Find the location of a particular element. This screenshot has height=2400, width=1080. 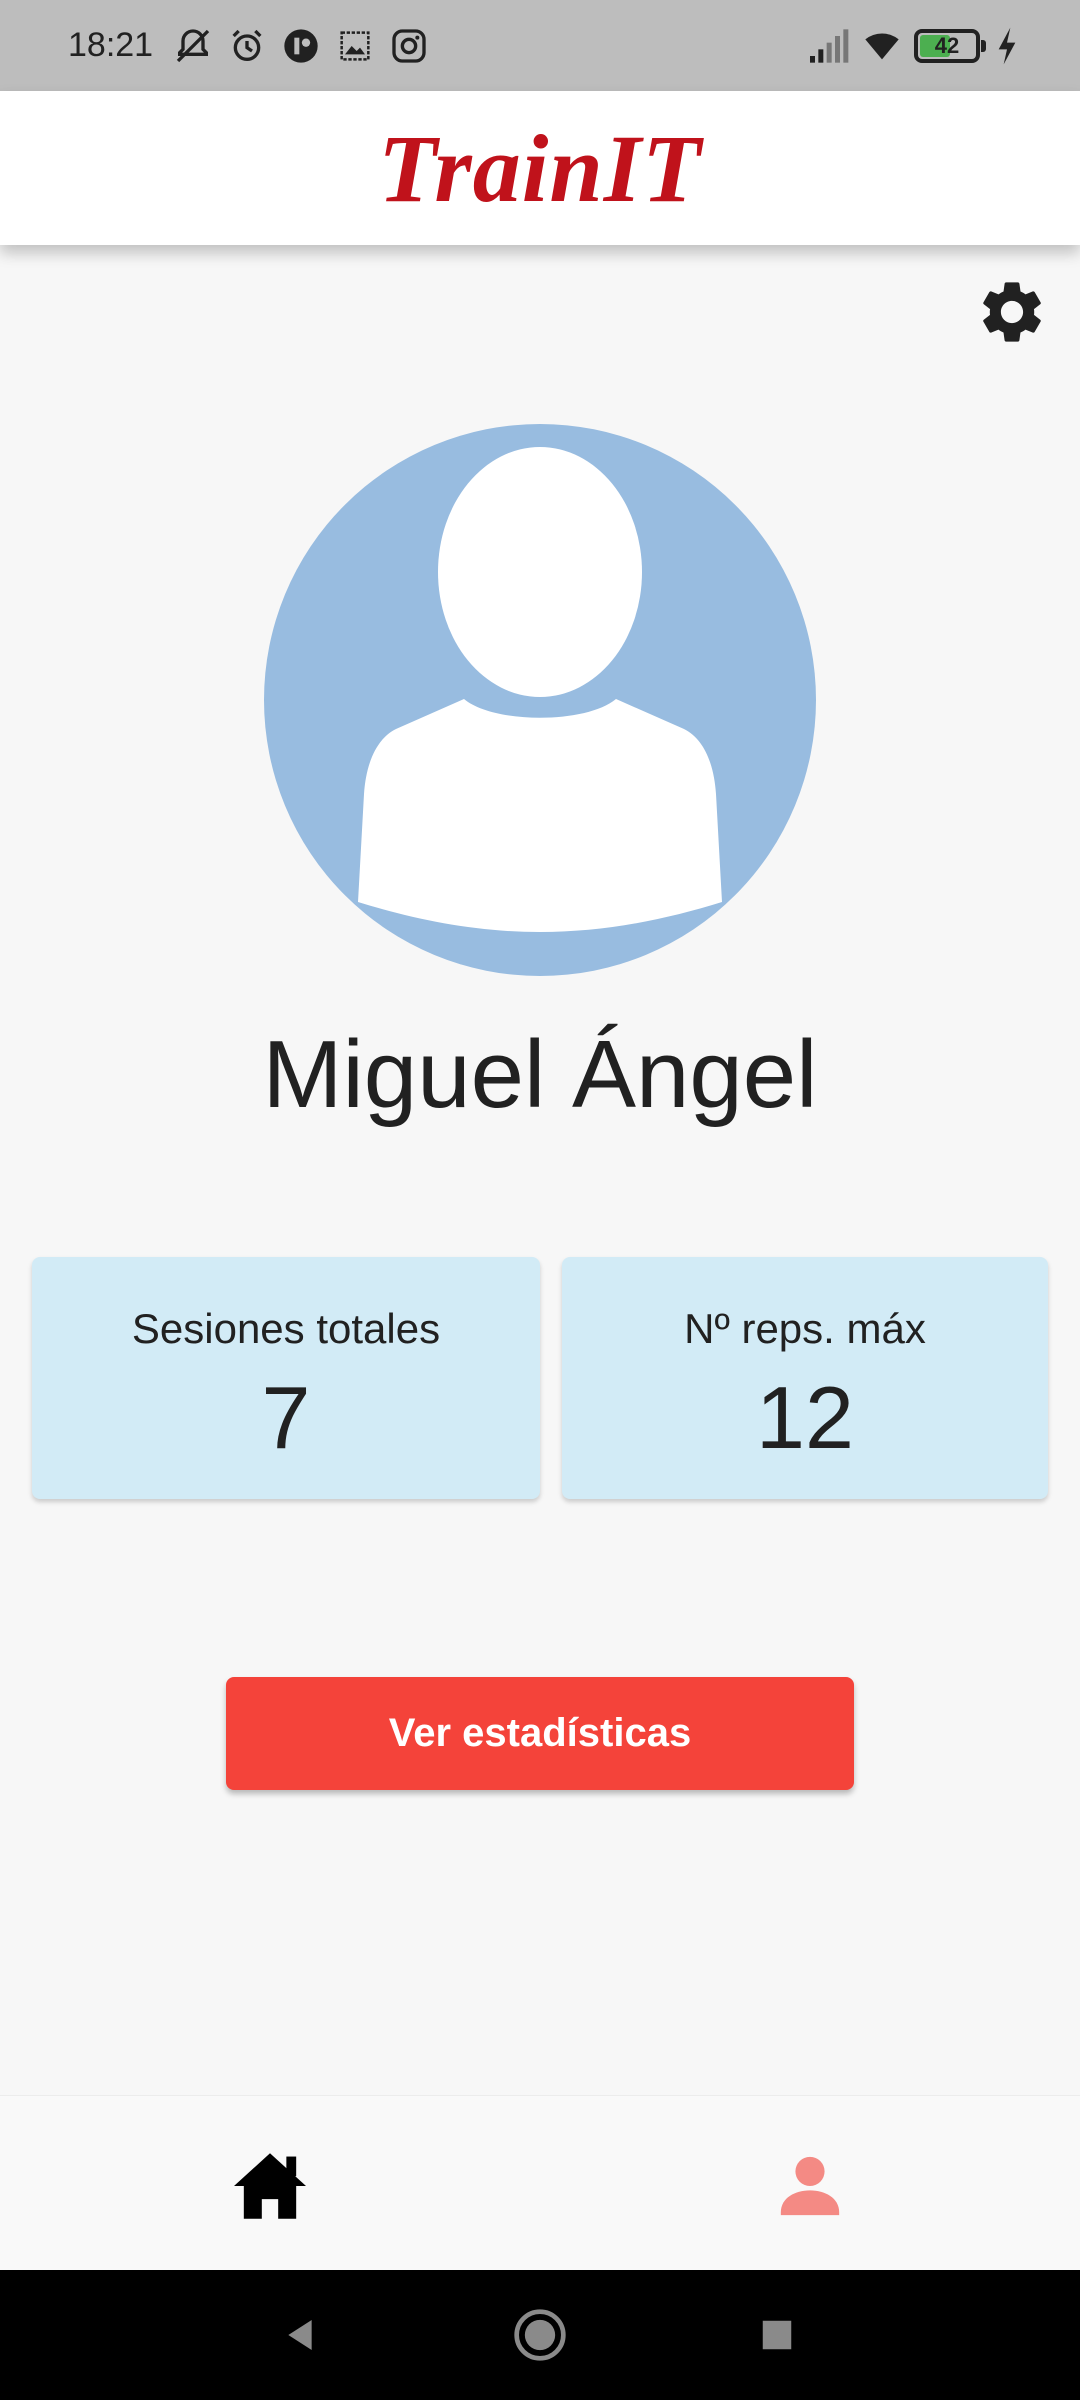

home-circle-icon is located at coordinates (540, 2335).